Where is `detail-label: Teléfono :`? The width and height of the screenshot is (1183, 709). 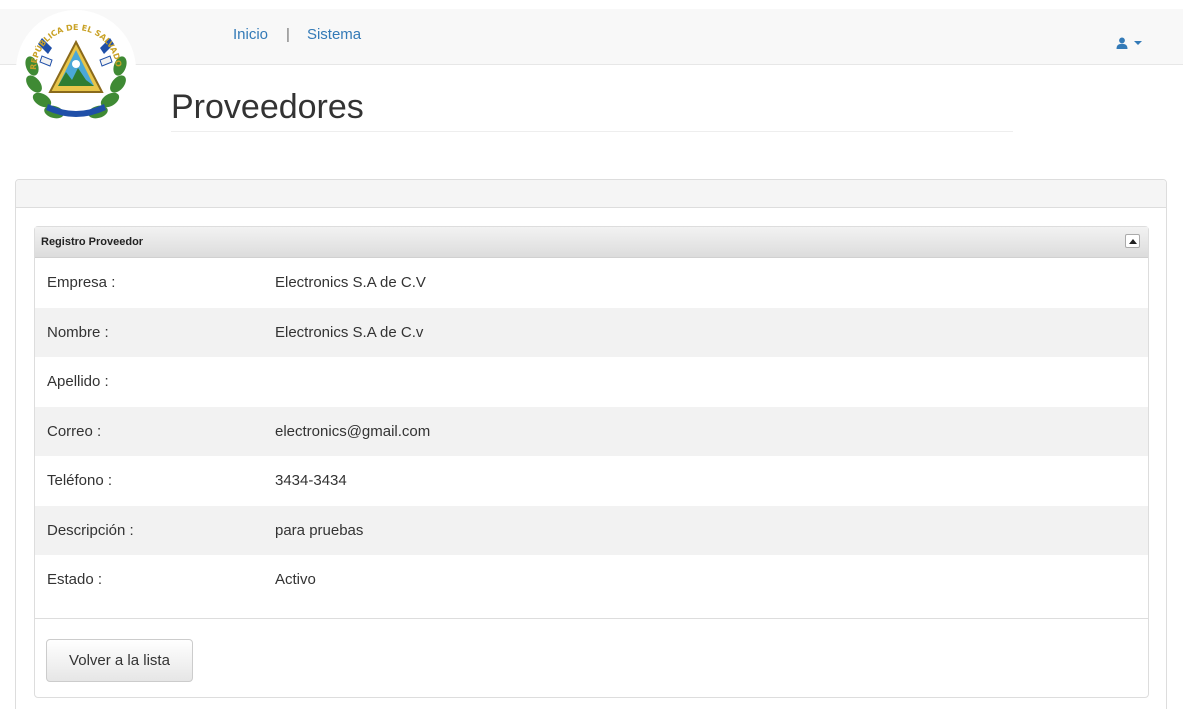 detail-label: Teléfono : is located at coordinates (80, 481).